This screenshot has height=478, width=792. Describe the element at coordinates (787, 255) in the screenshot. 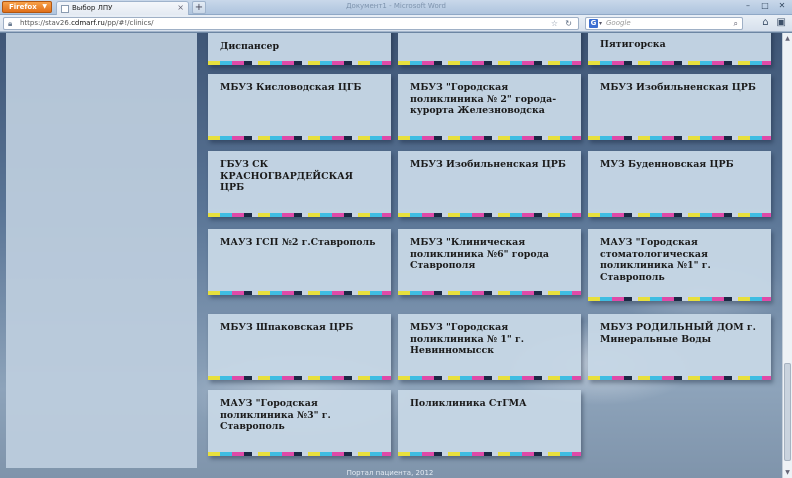

I see `vertical-scrollbar: ▲ ▼` at that location.